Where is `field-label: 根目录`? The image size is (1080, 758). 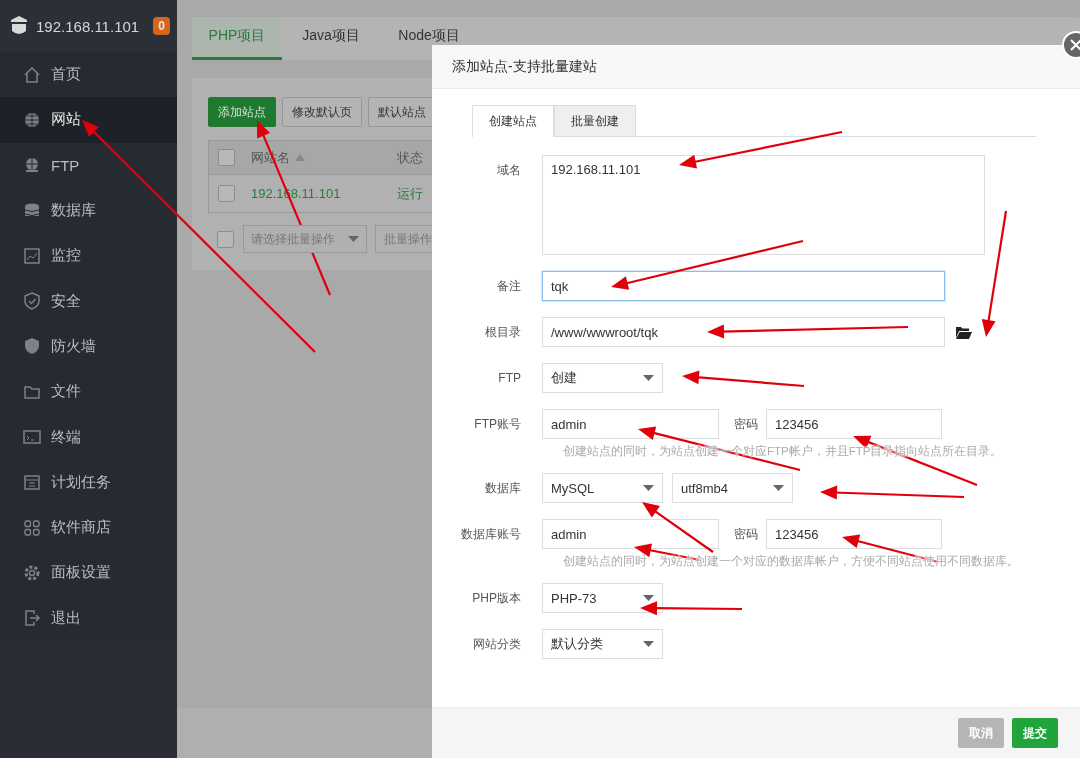
field-label: 根目录 is located at coordinates (503, 332).